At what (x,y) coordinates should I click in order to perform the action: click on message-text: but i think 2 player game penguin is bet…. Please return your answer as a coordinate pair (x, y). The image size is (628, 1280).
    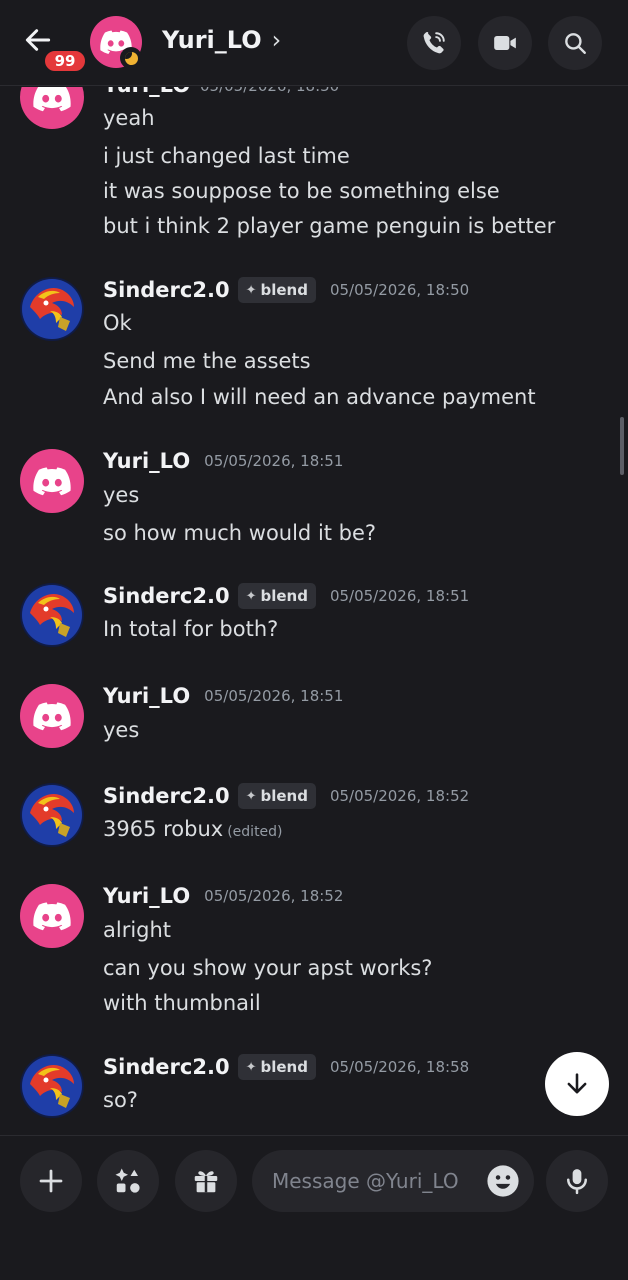
    Looking at the image, I should click on (329, 226).